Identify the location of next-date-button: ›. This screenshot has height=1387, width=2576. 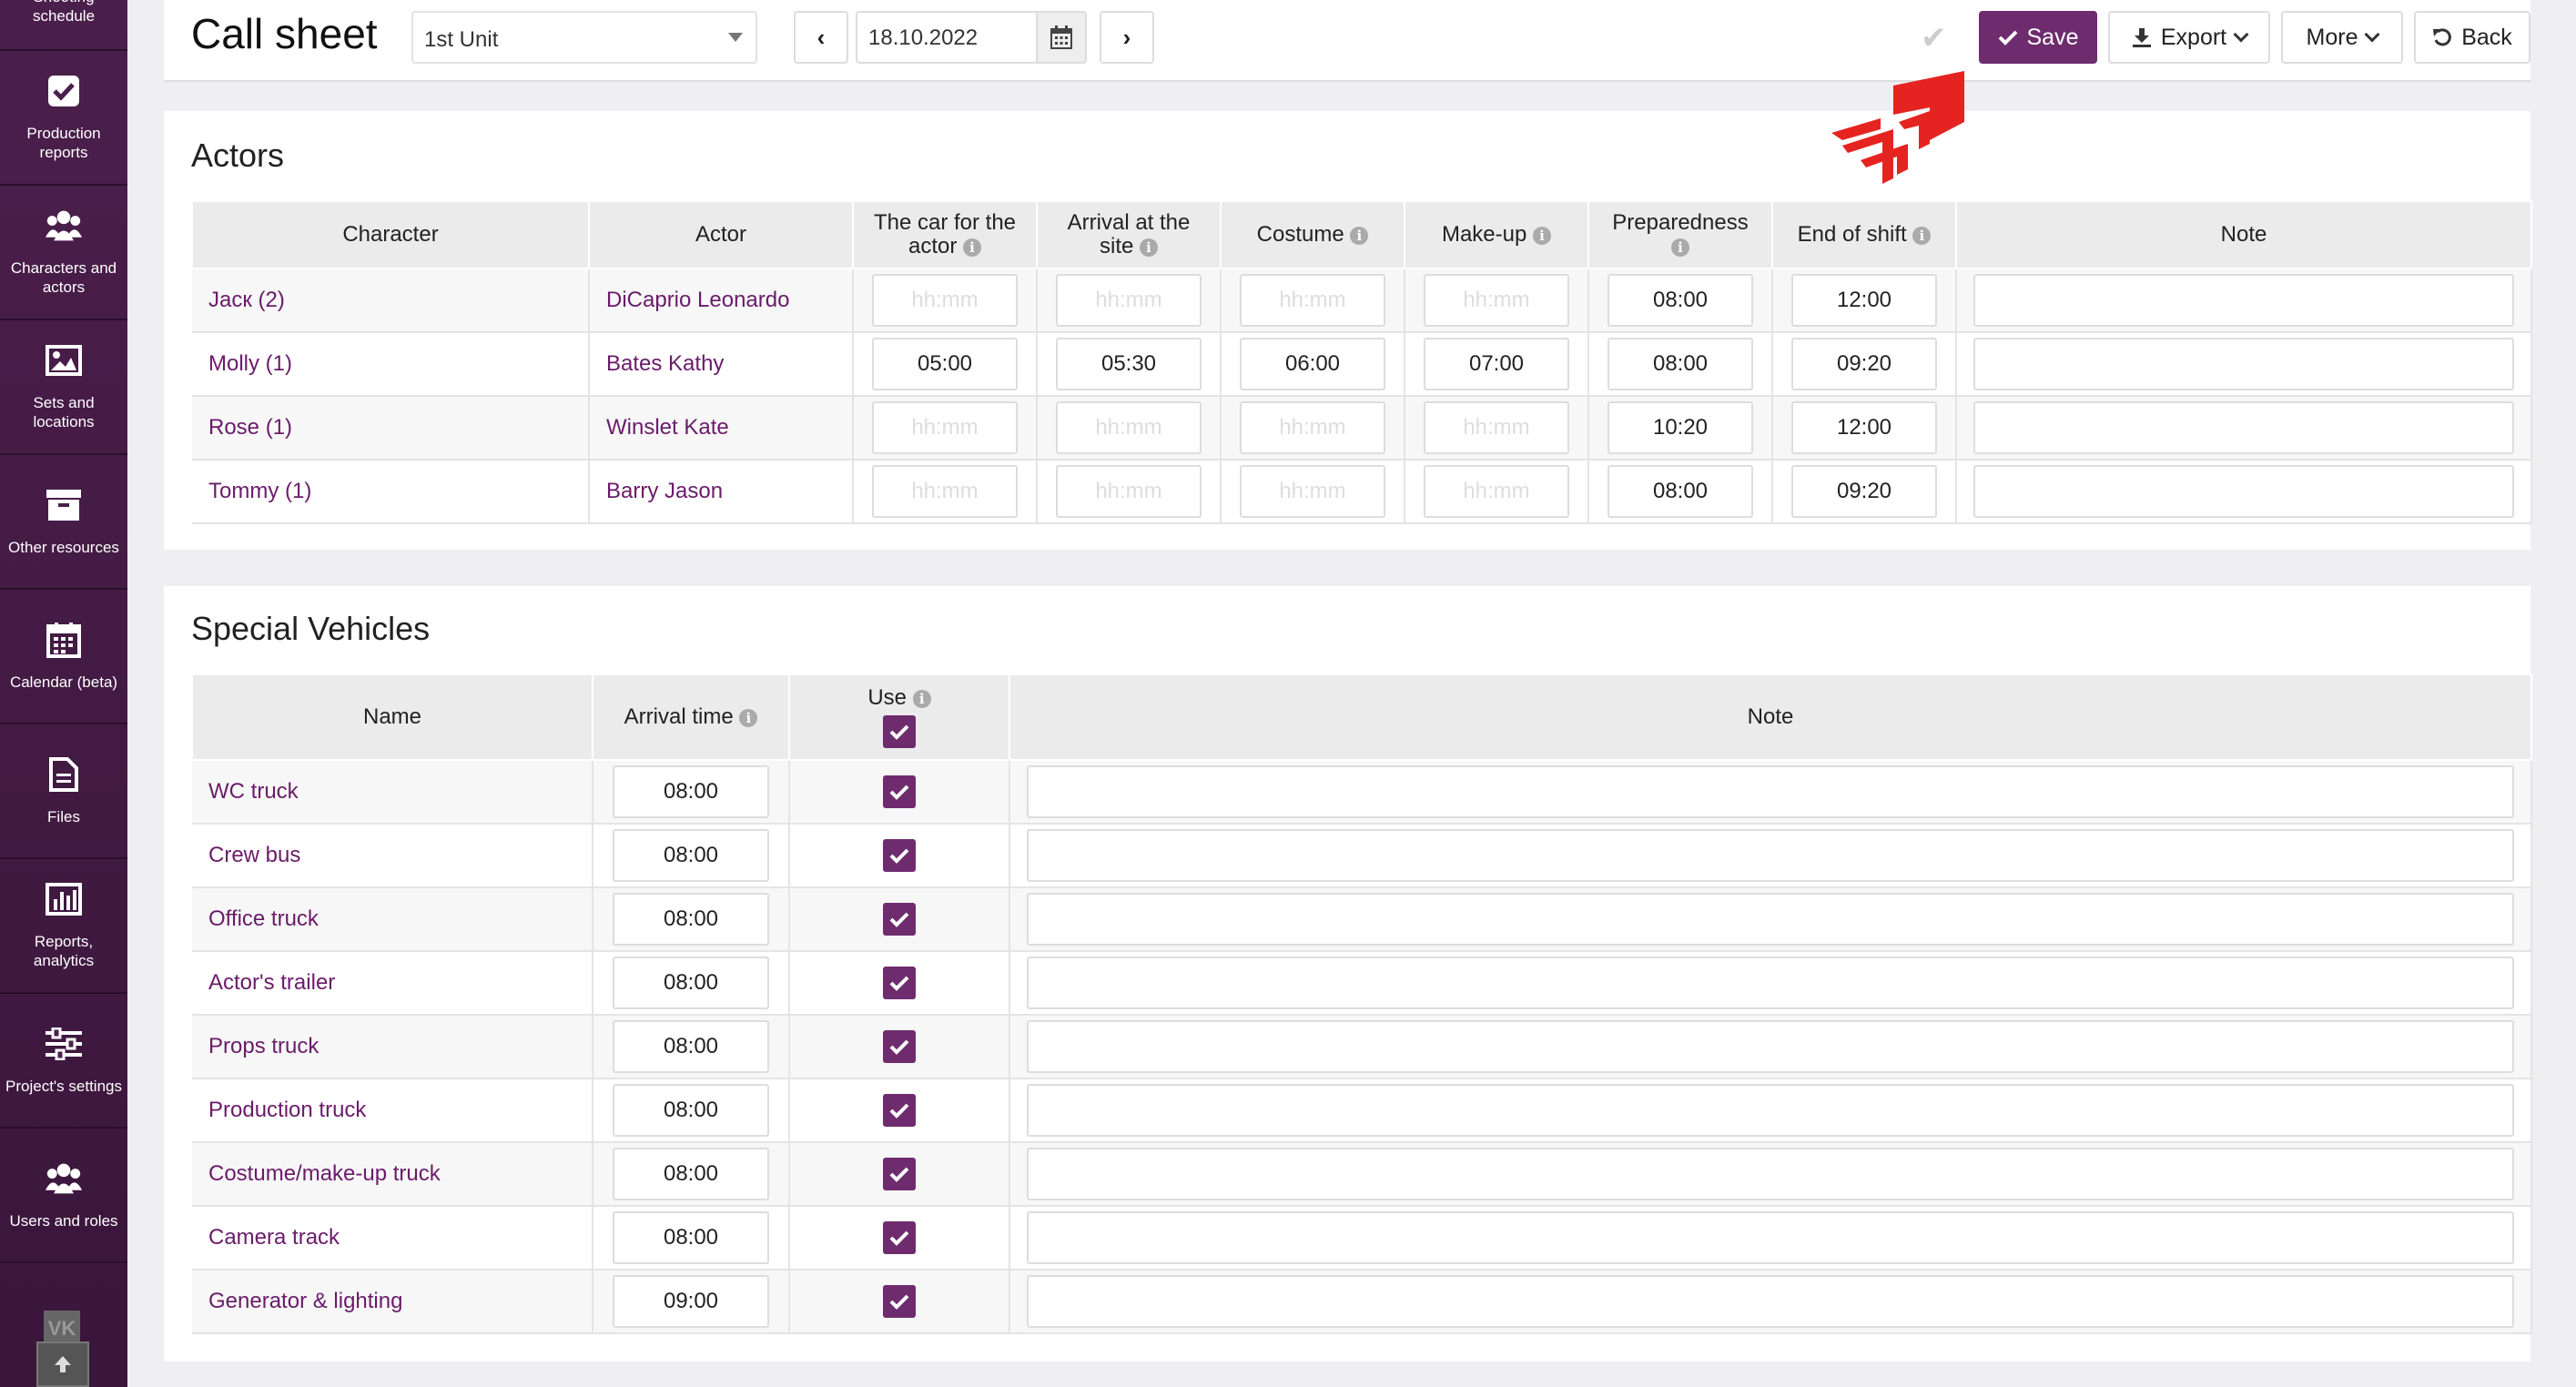
(1127, 37).